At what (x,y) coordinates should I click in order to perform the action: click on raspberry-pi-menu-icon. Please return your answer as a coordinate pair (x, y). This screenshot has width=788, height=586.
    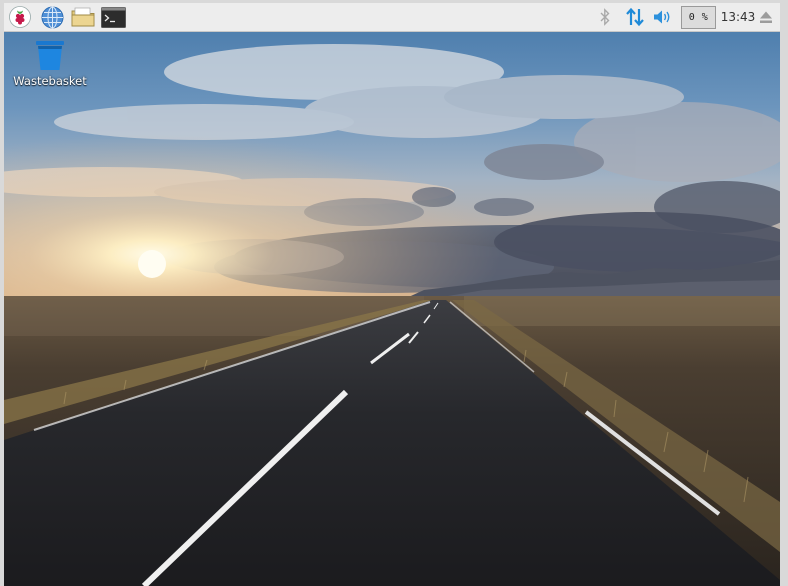
    Looking at the image, I should click on (20, 17).